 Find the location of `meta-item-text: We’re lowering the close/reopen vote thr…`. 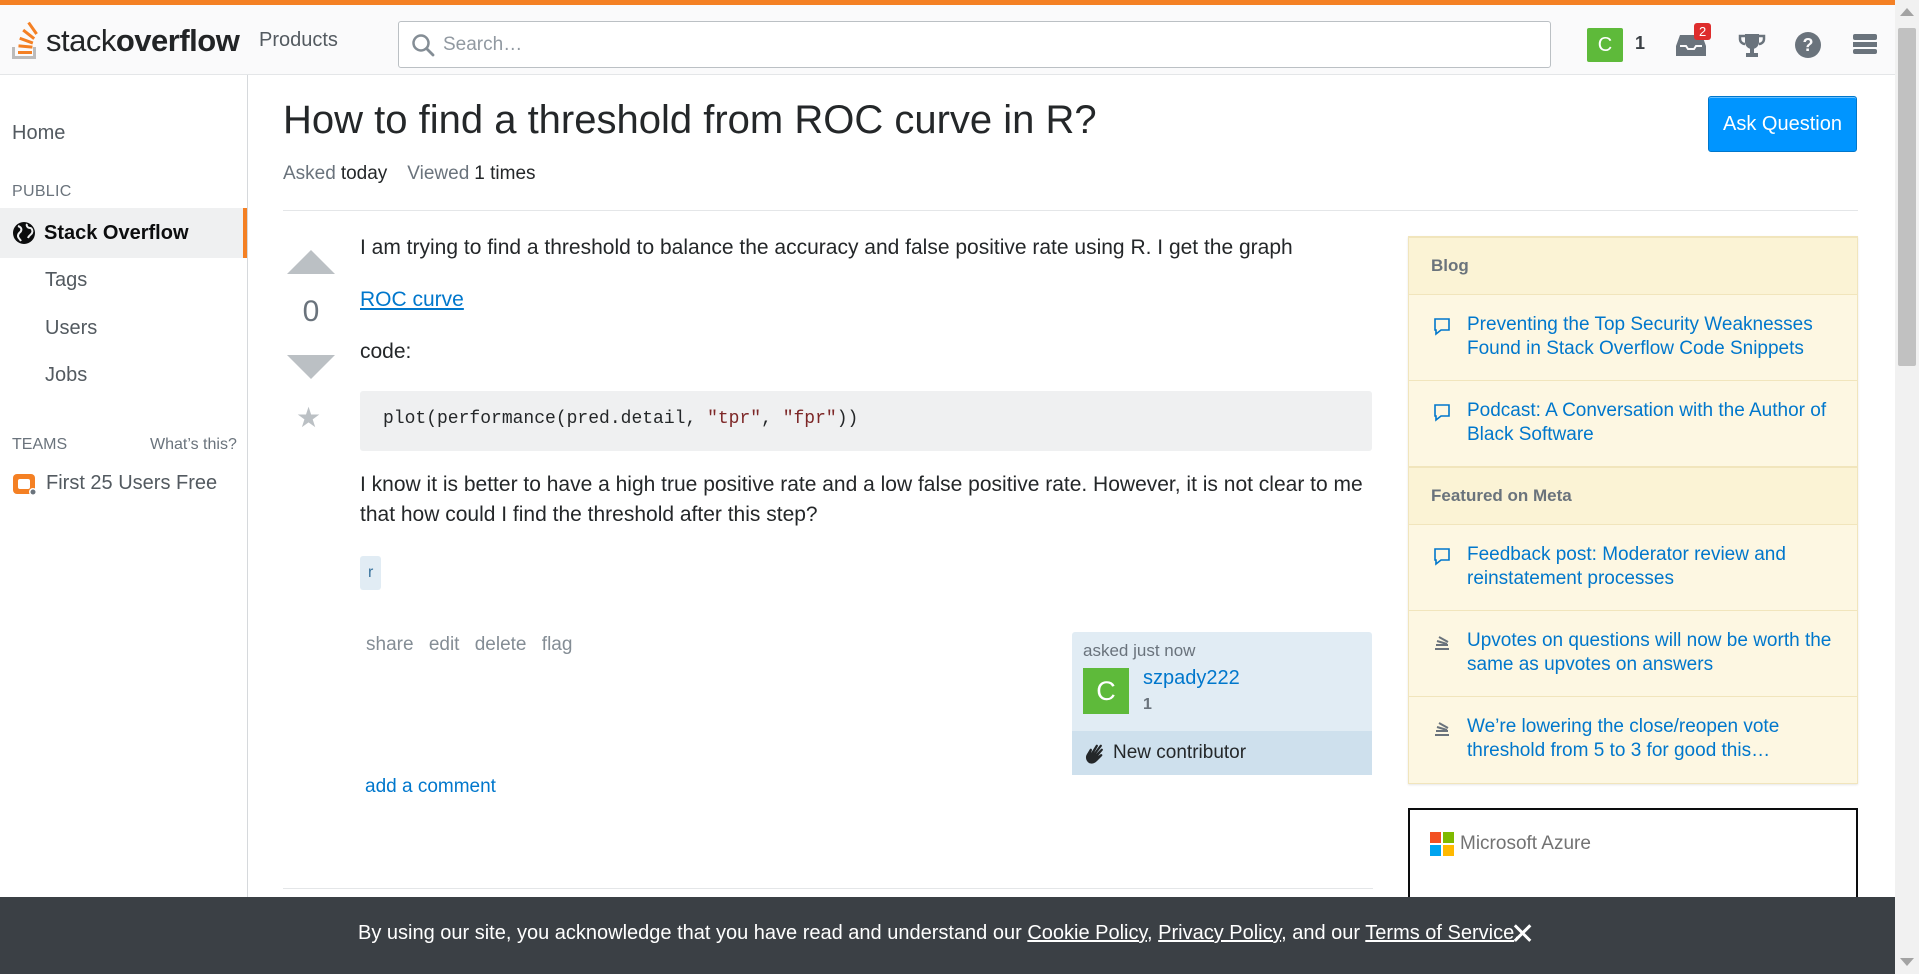

meta-item-text: We’re lowering the close/reopen vote thr… is located at coordinates (1652, 739).